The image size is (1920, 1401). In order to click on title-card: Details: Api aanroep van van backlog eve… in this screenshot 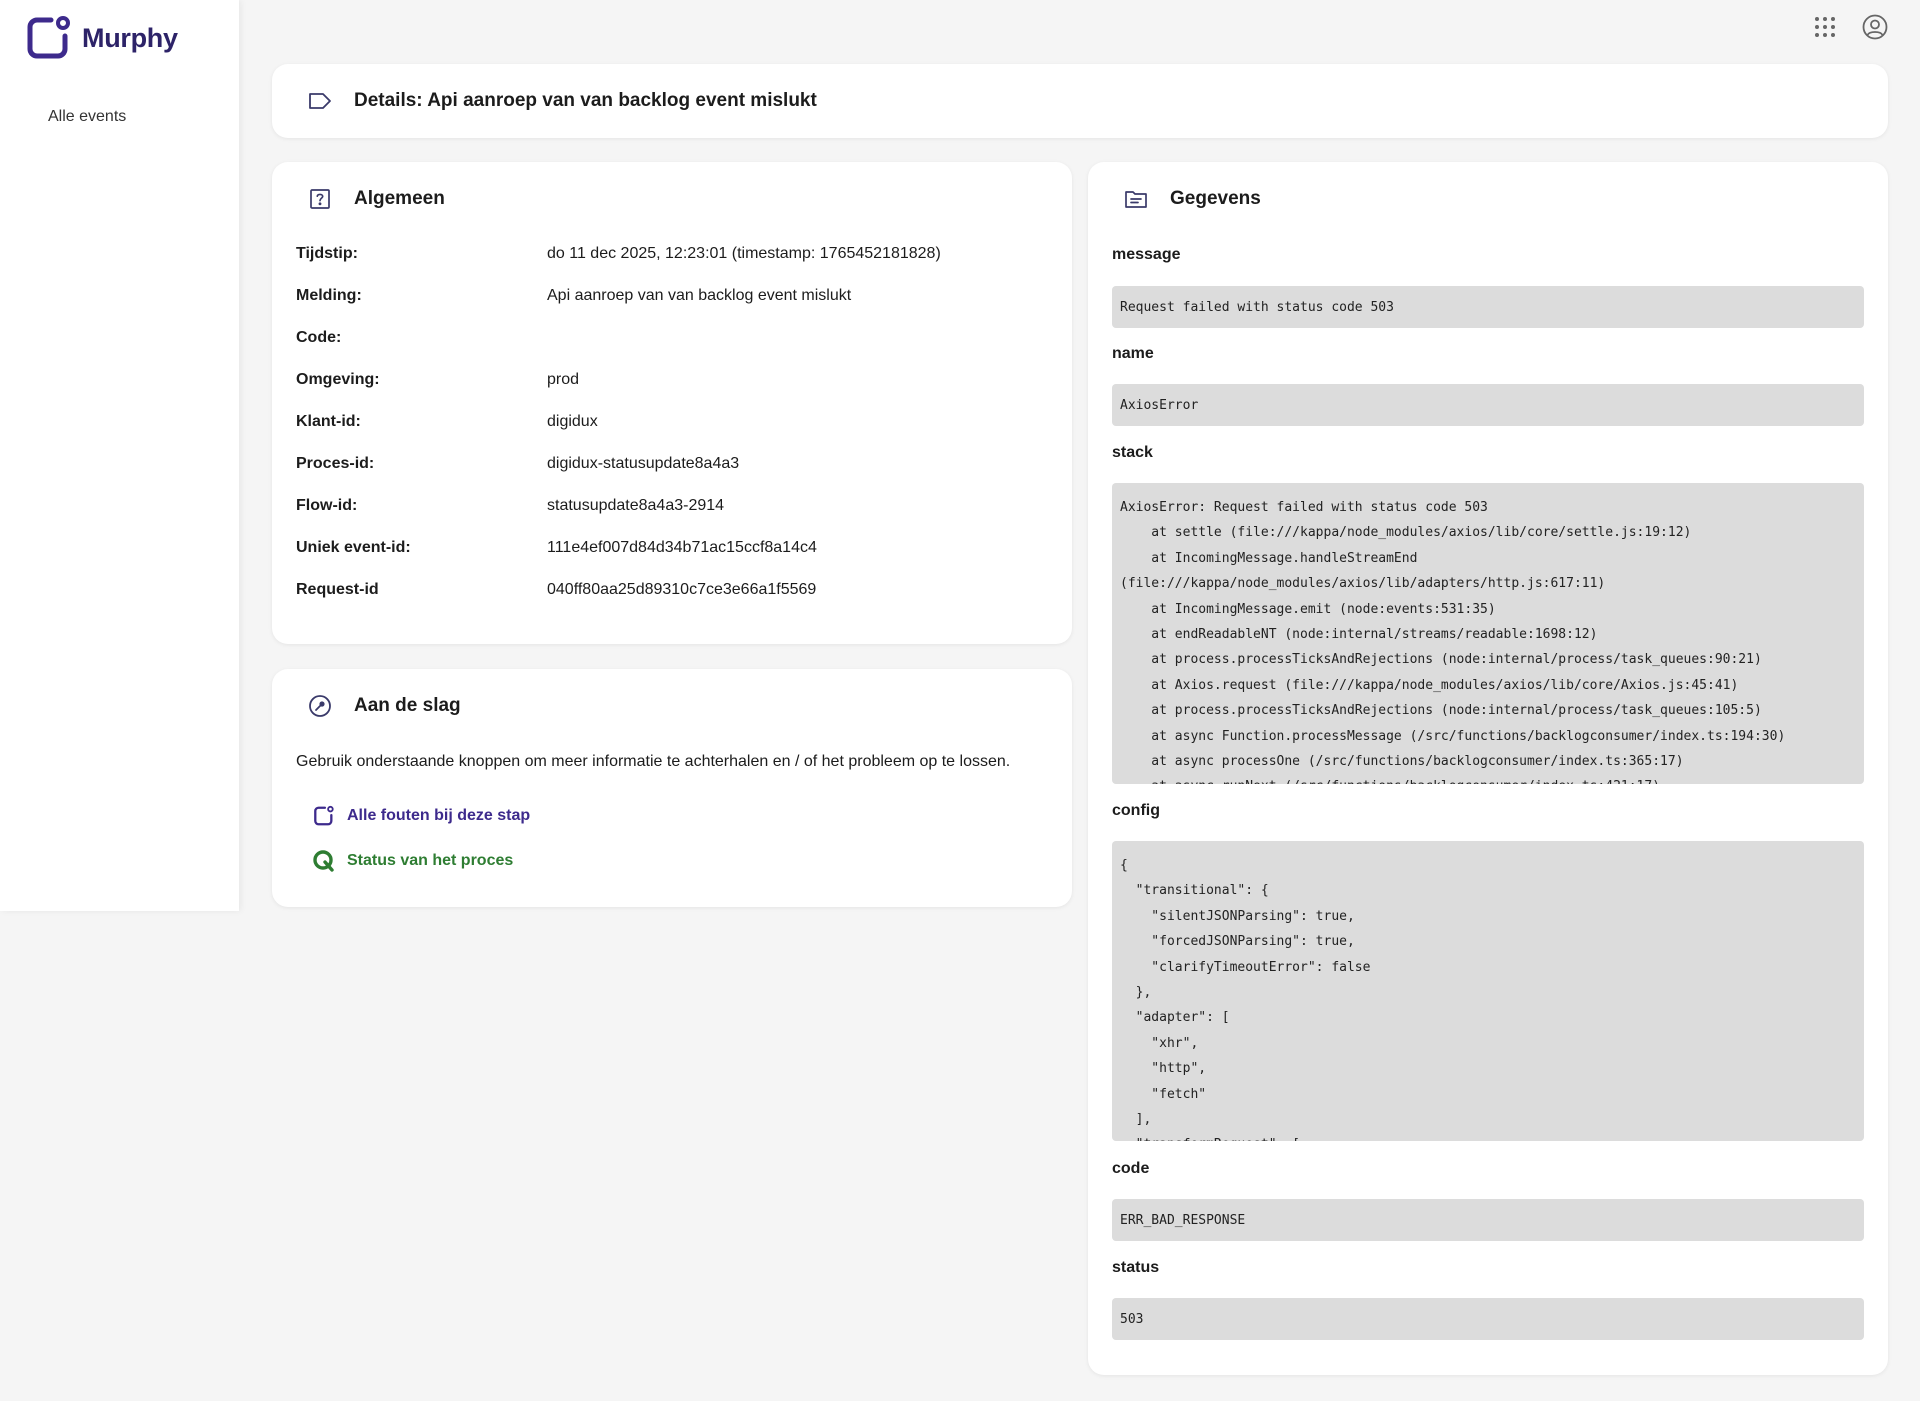, I will do `click(1080, 101)`.